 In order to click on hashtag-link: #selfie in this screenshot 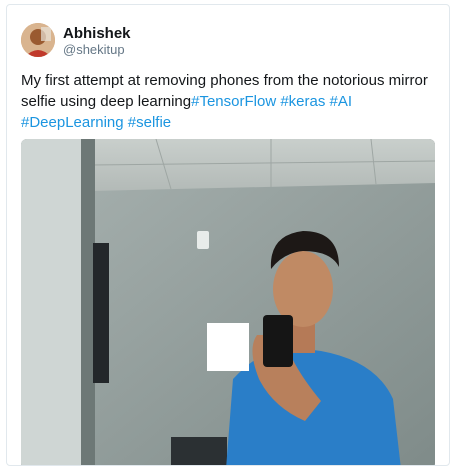, I will do `click(149, 122)`.